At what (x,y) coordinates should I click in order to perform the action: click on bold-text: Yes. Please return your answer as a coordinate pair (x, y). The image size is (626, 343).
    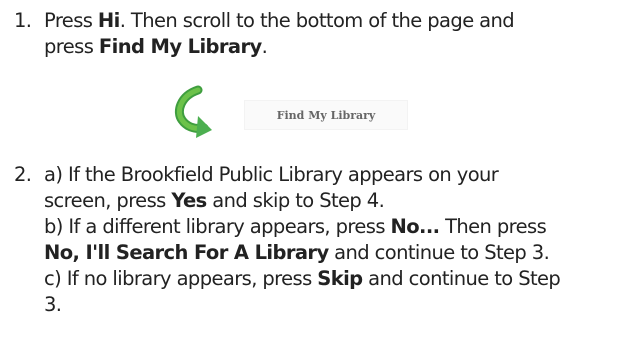
    Looking at the image, I should click on (189, 200).